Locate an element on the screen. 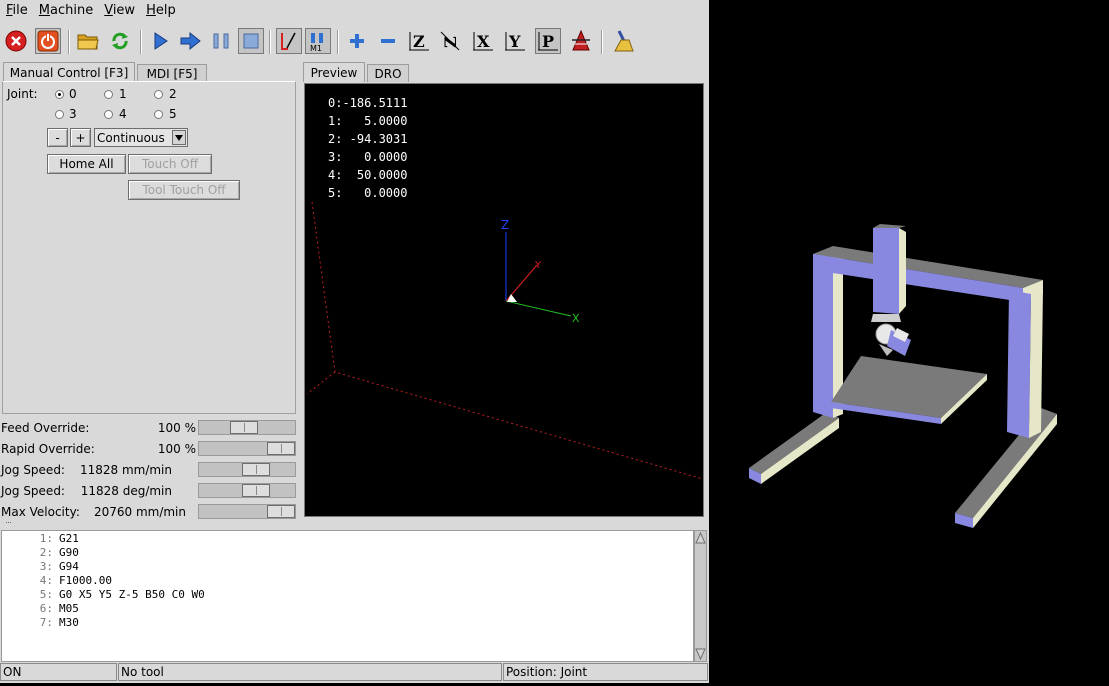  view-z-button: Z is located at coordinates (419, 41).